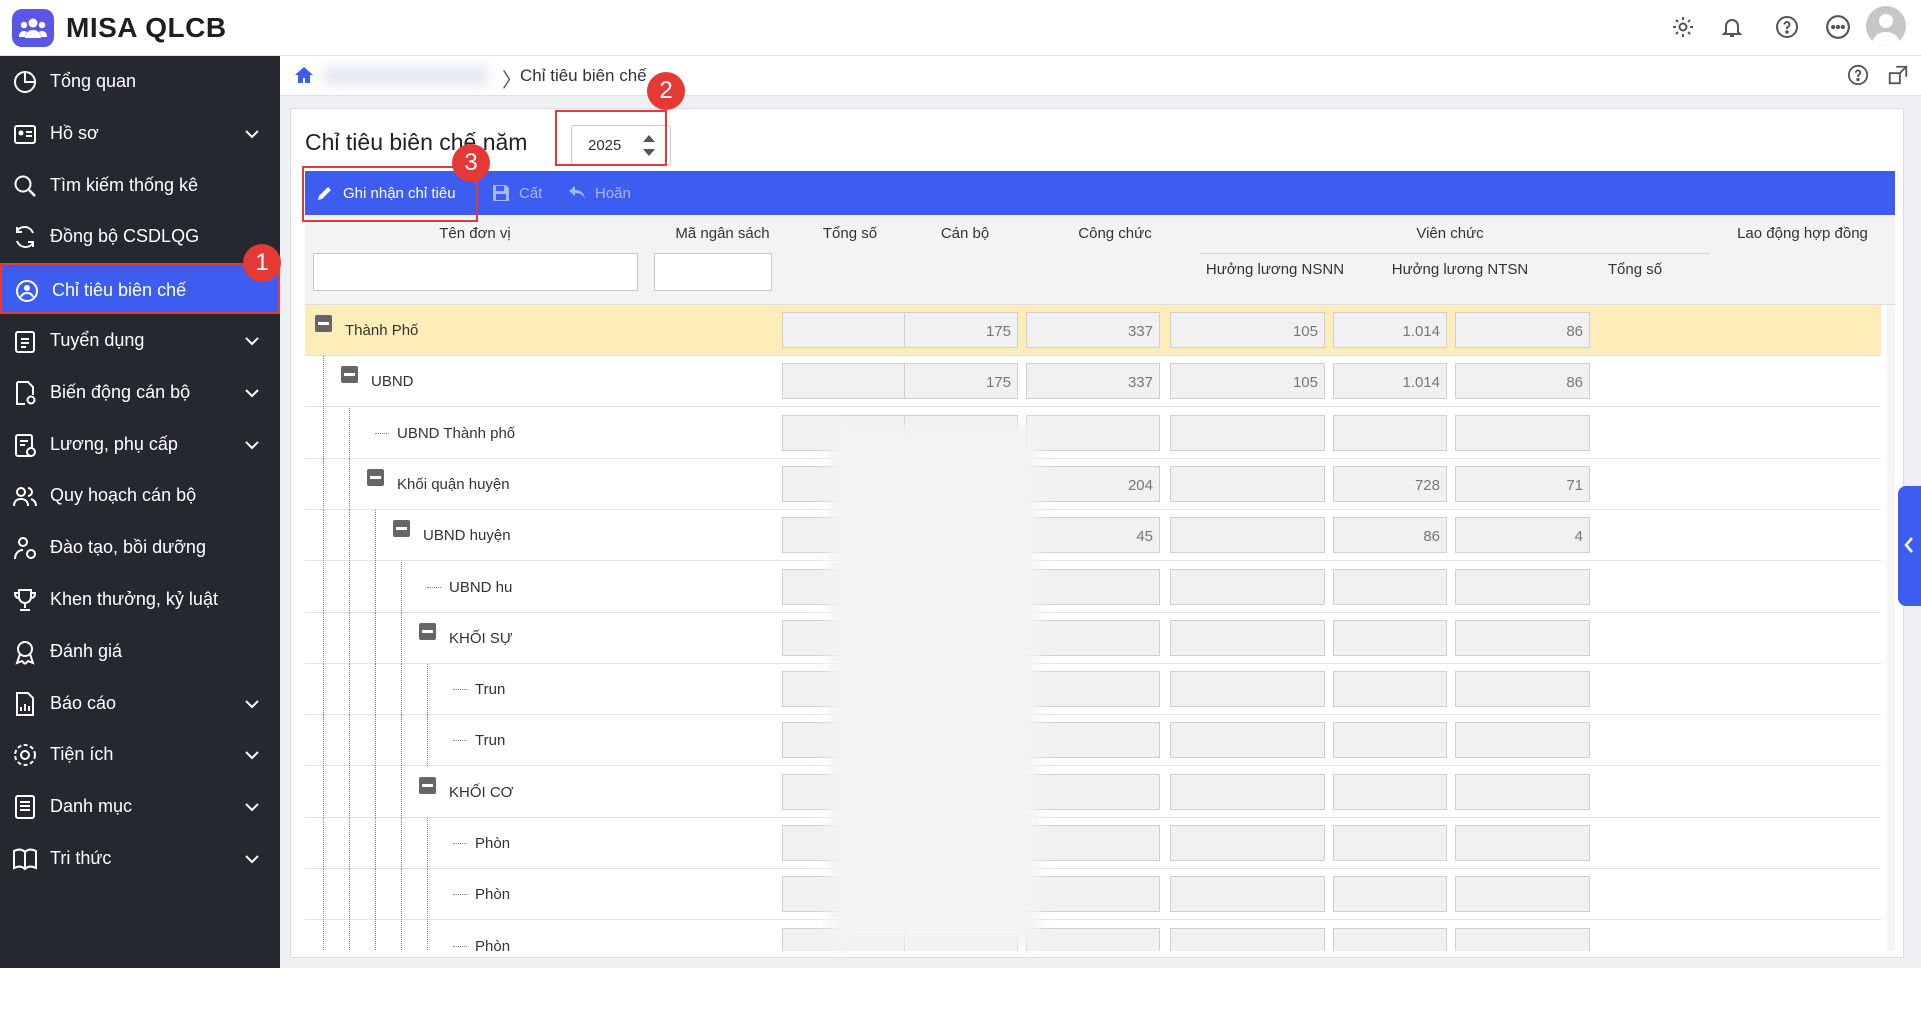  Describe the element at coordinates (713, 272) in the screenshot. I see `filter-budget-code-input` at that location.